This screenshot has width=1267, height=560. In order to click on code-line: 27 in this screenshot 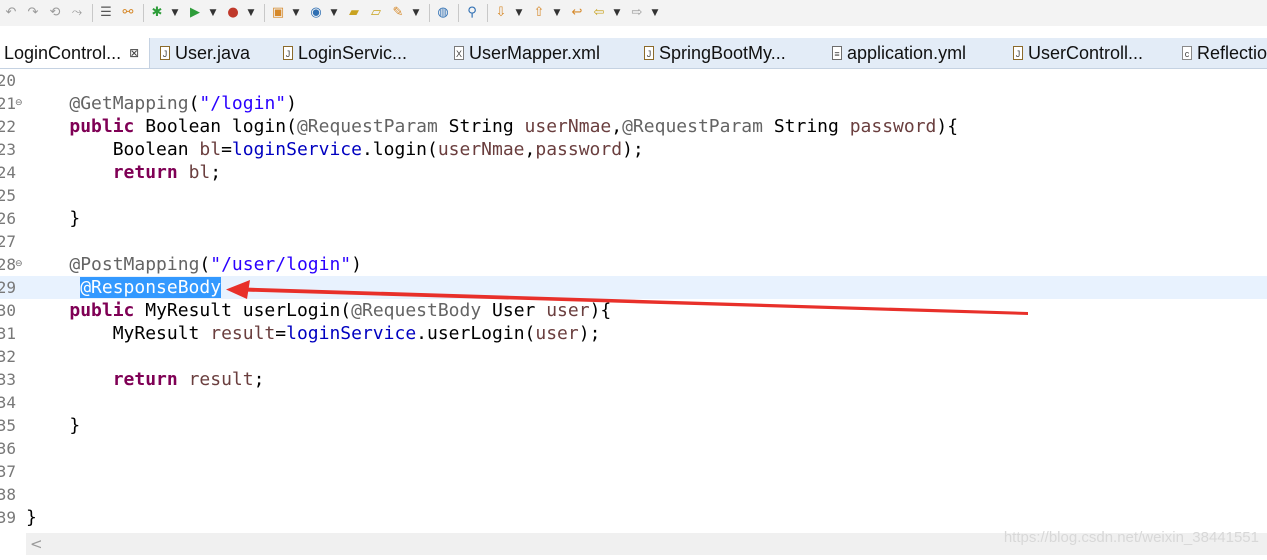, I will do `click(633, 241)`.